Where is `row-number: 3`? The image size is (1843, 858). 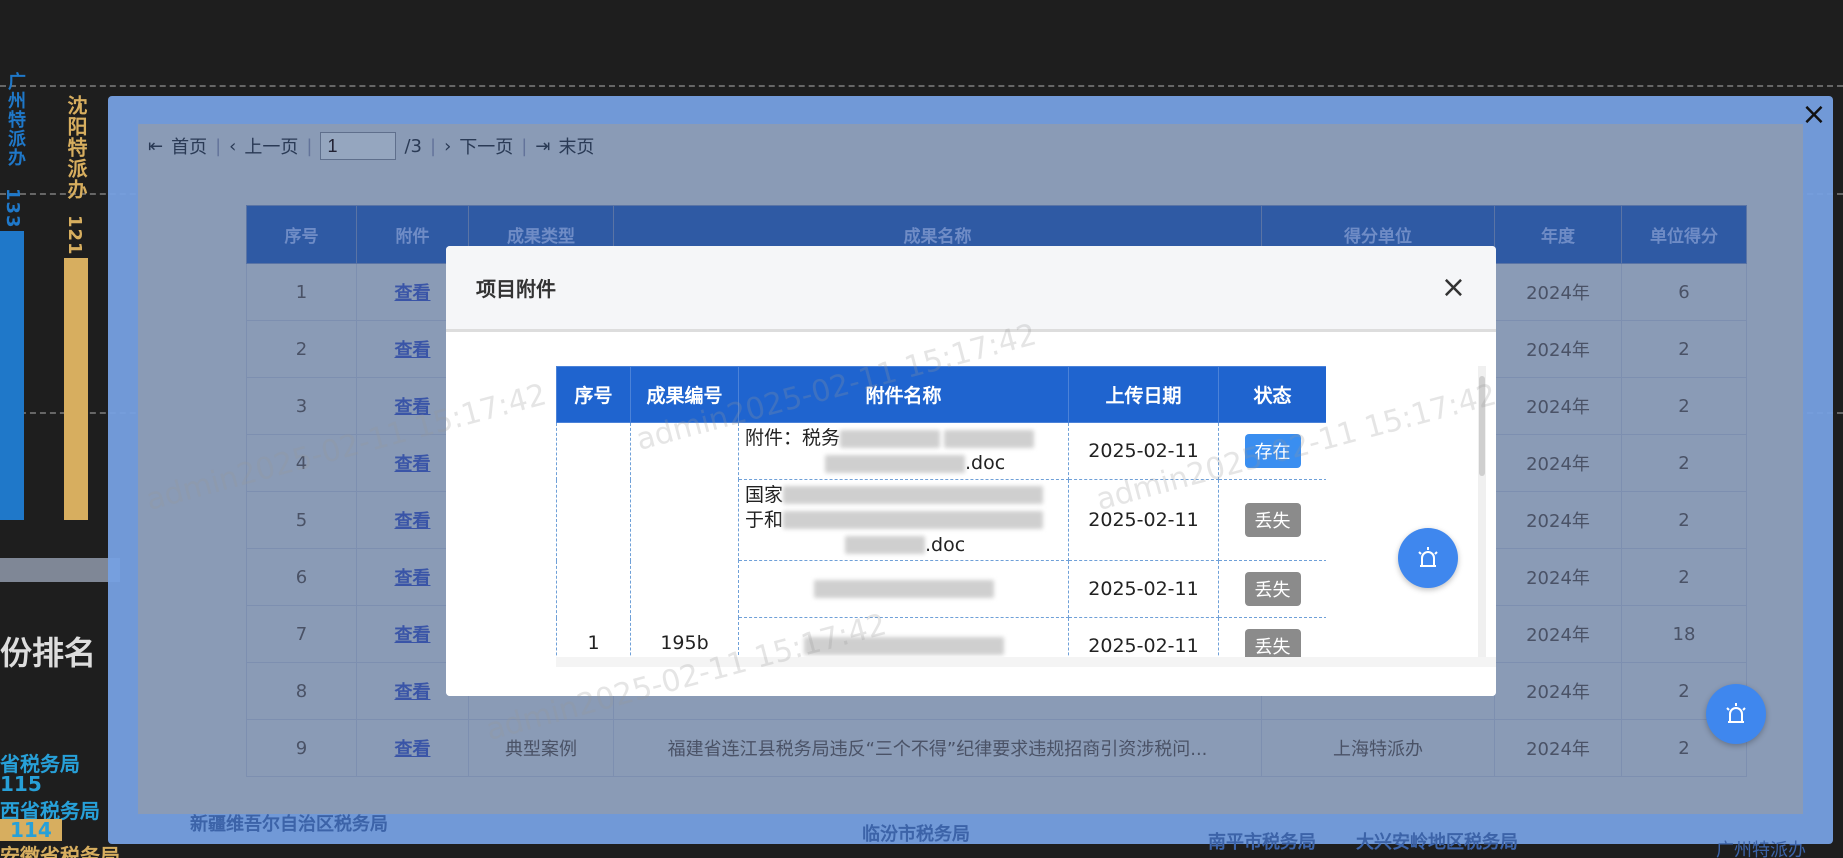 row-number: 3 is located at coordinates (301, 406).